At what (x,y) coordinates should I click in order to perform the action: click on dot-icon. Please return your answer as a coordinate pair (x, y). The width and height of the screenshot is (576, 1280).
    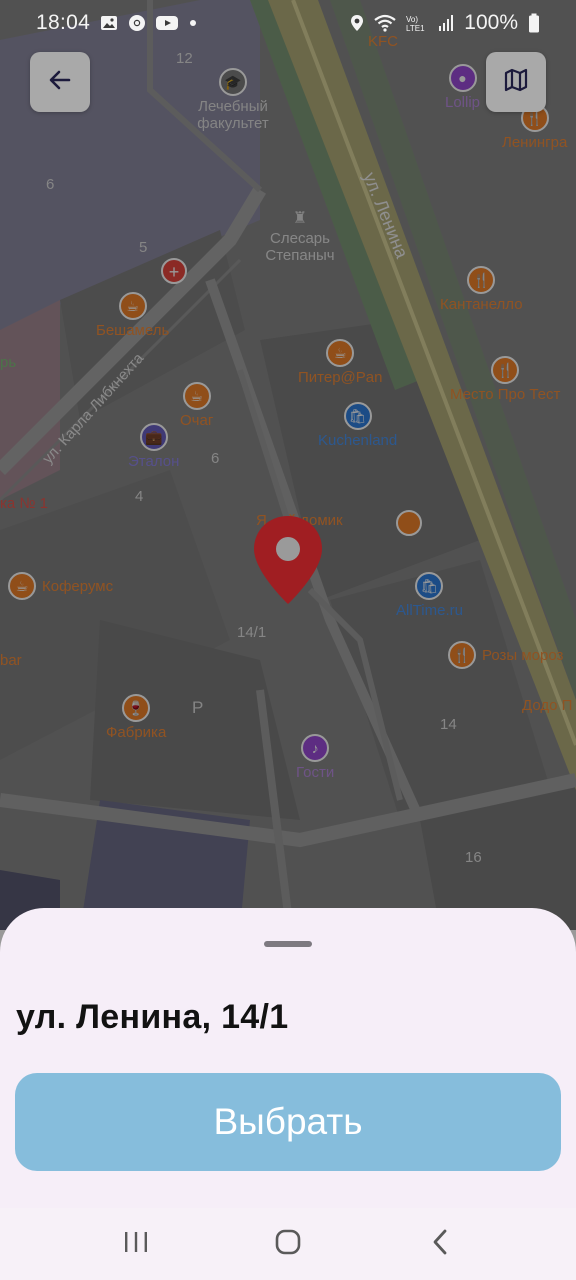
    Looking at the image, I should click on (193, 23).